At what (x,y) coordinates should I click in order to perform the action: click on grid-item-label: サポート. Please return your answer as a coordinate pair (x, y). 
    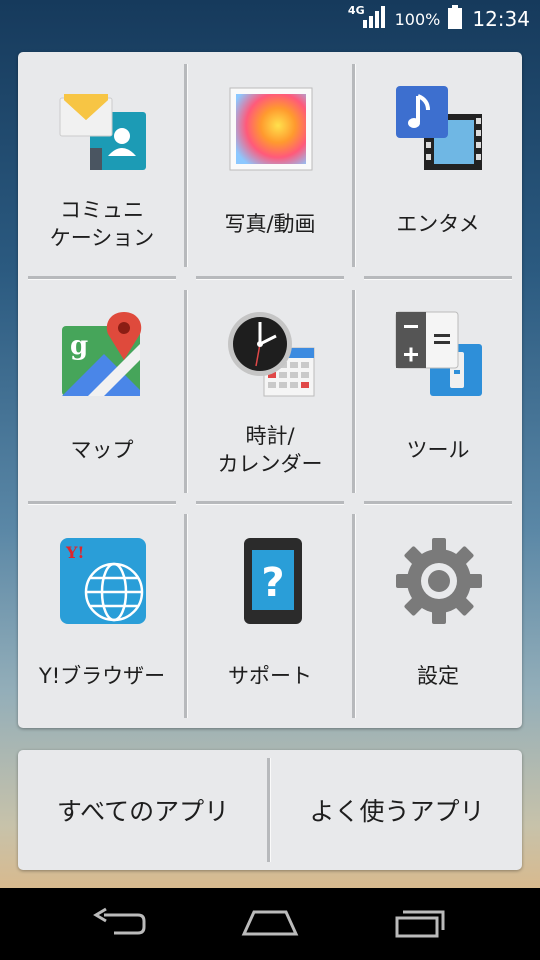
    Looking at the image, I should click on (270, 676).